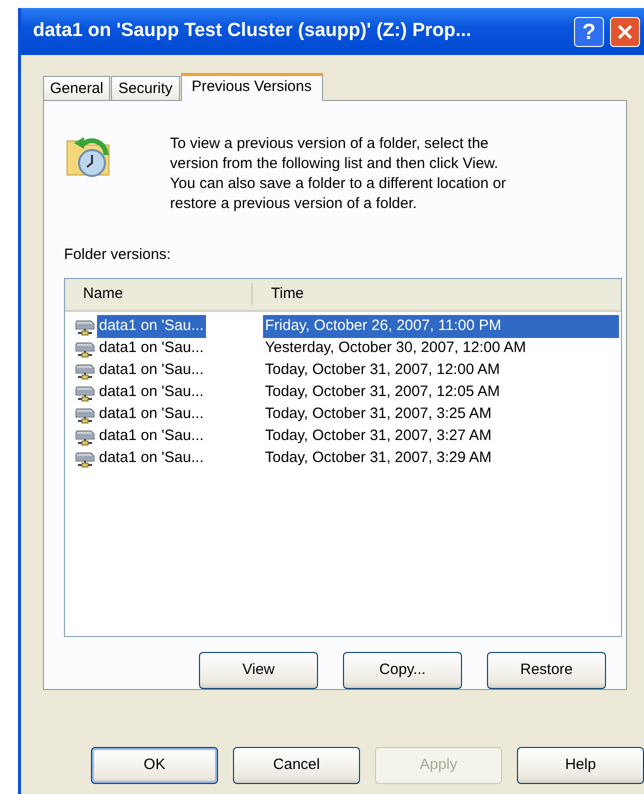 Image resolution: width=644 pixels, height=794 pixels. What do you see at coordinates (278, 294) in the screenshot?
I see `column-header: Time` at bounding box center [278, 294].